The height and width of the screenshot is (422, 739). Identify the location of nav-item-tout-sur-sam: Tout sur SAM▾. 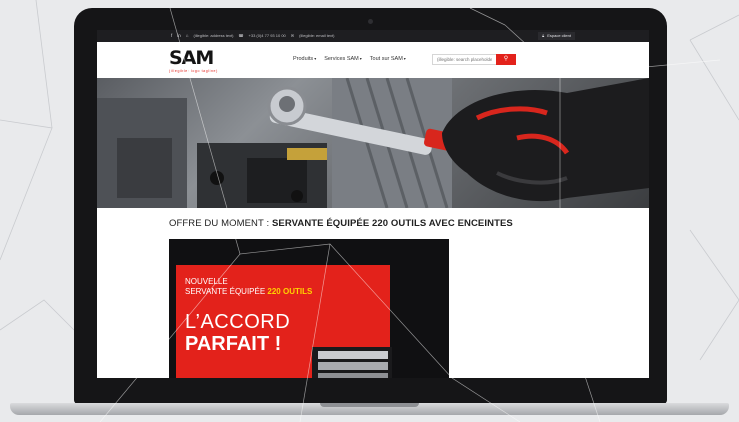
(388, 59).